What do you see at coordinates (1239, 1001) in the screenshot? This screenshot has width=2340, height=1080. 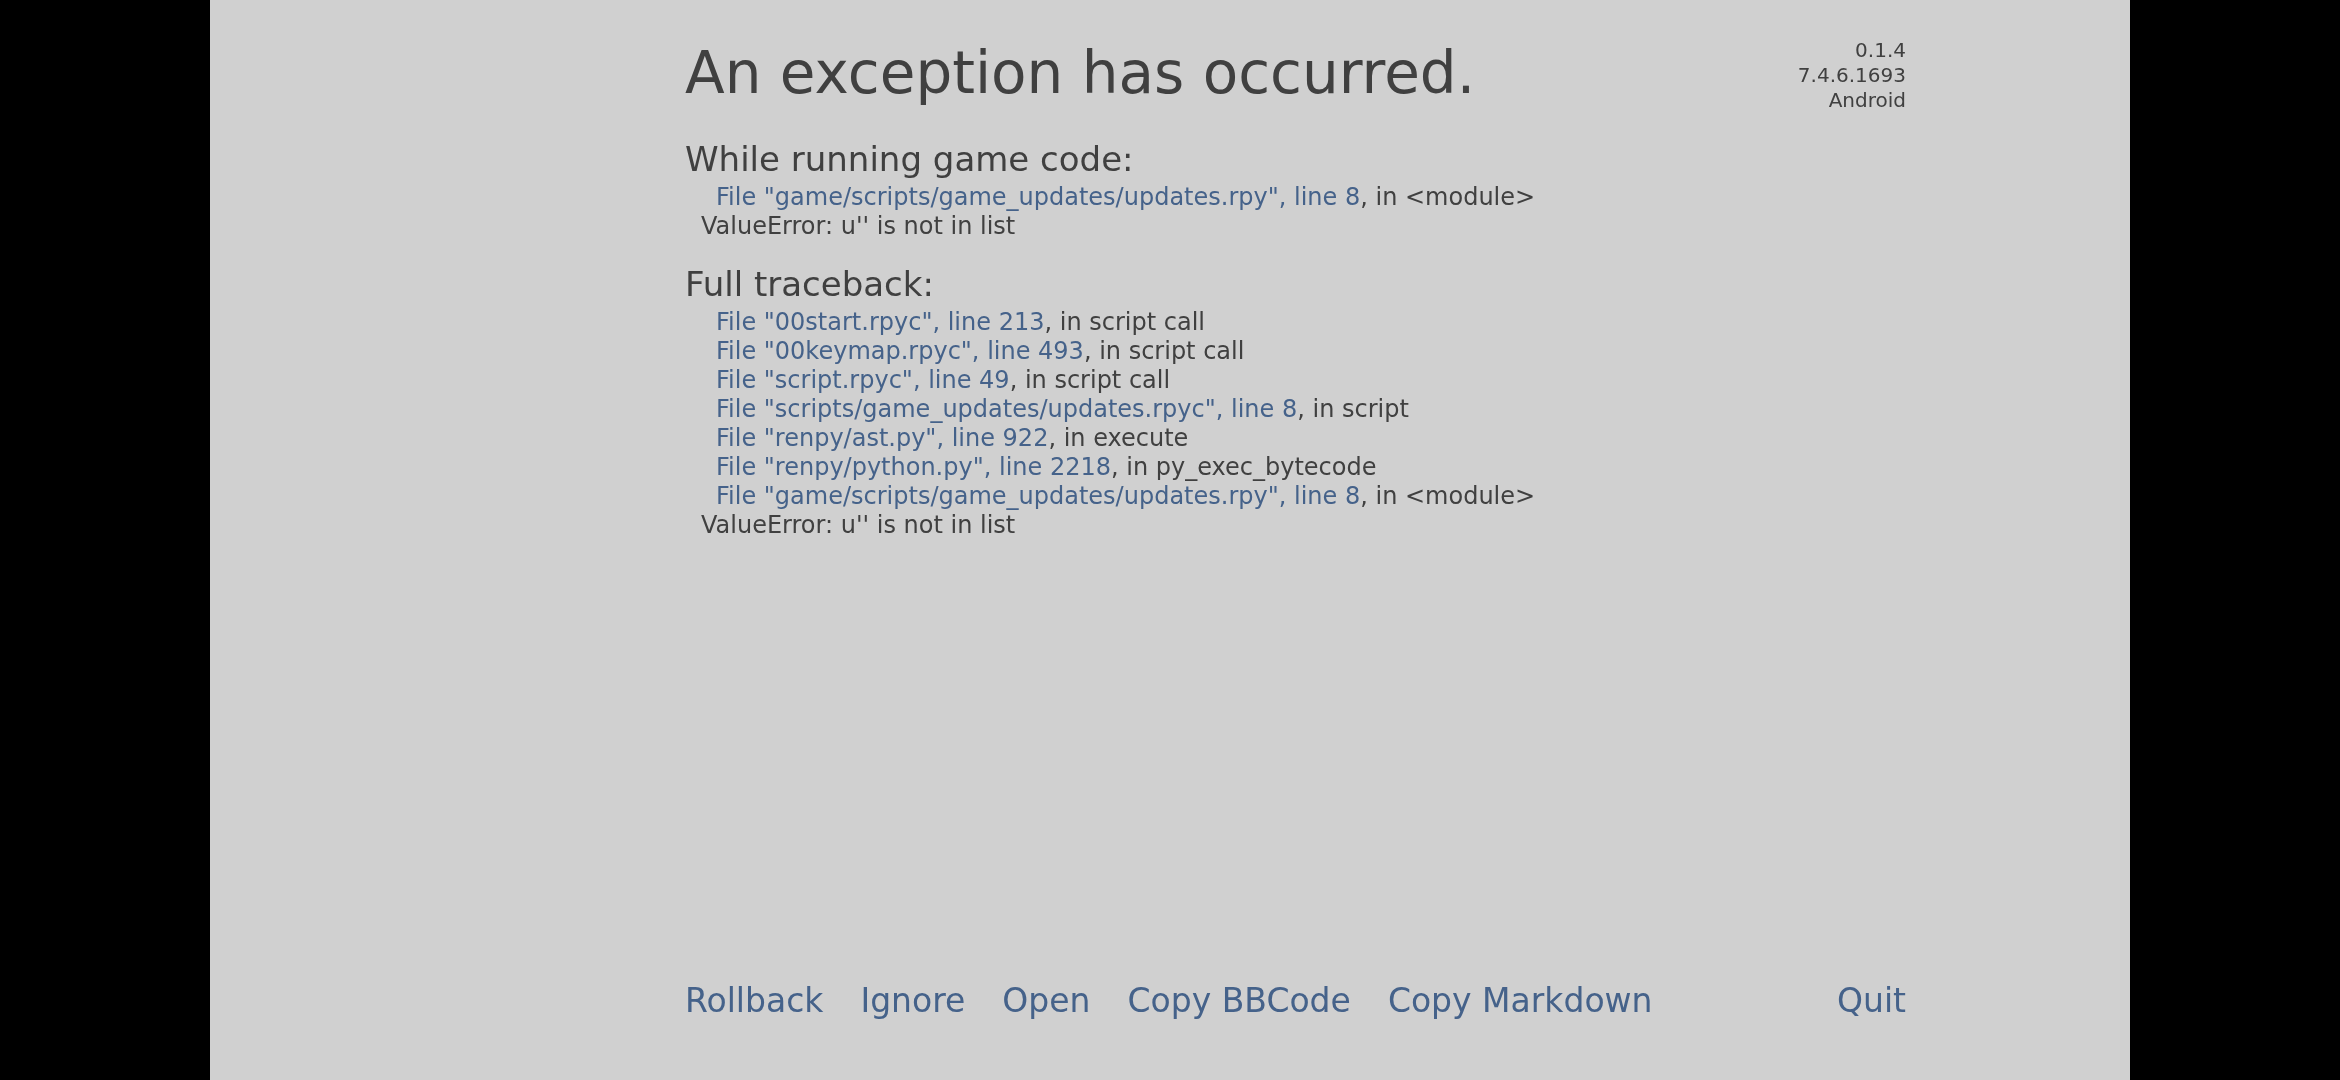 I see `action-button: Copy BBCode` at bounding box center [1239, 1001].